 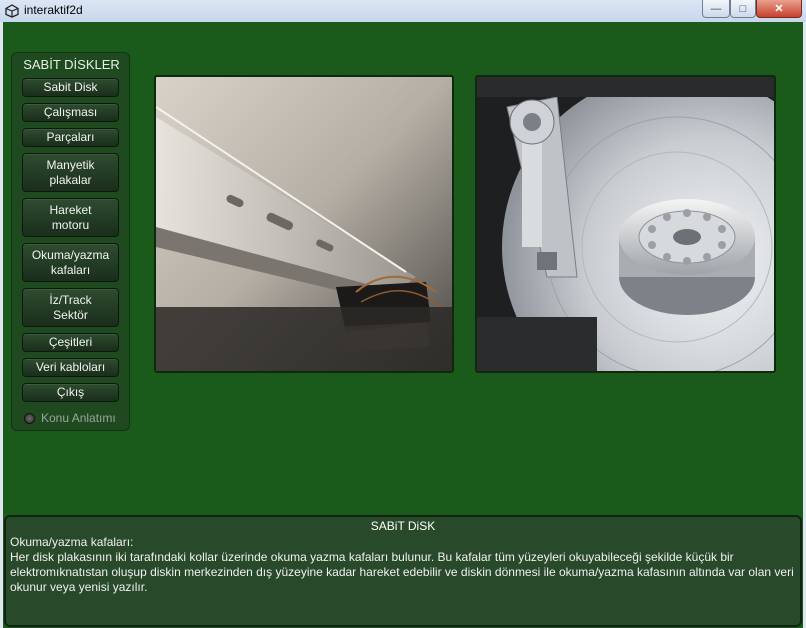 I want to click on sidebar-title: SABİT DİSKLER, so click(x=71, y=64).